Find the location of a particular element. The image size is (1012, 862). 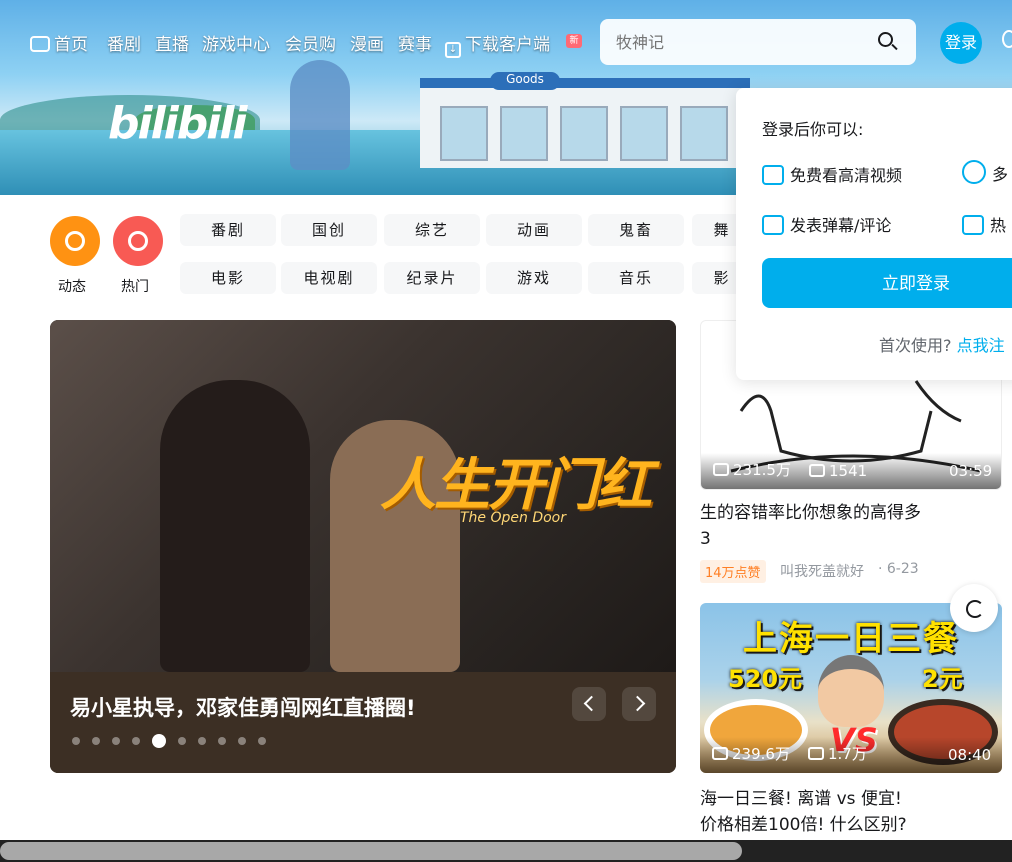

video-title: 生的容错率比你想象的高得多 3 is located at coordinates (851, 526).